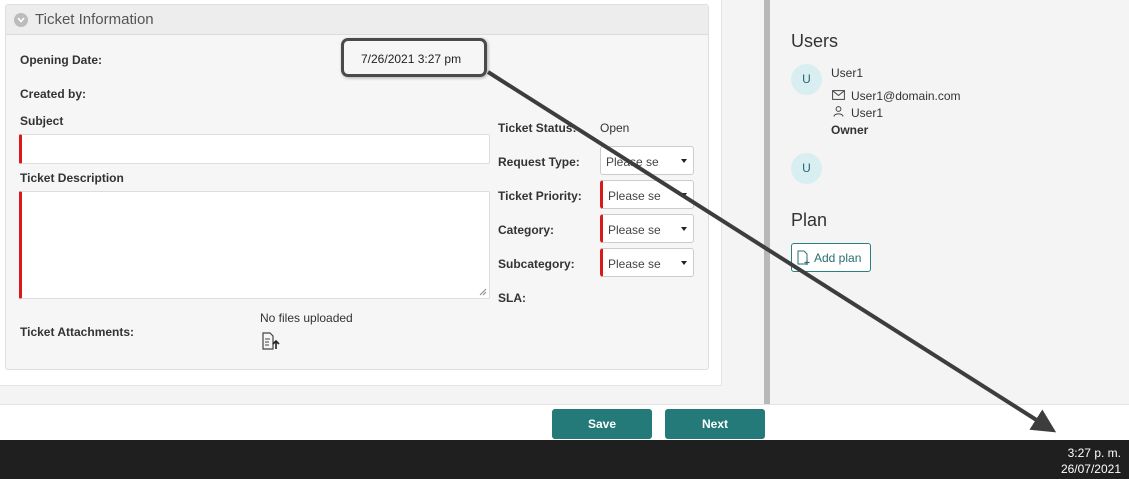 The image size is (1129, 479). Describe the element at coordinates (647, 194) in the screenshot. I see `ticket-priority-select: Please se` at that location.